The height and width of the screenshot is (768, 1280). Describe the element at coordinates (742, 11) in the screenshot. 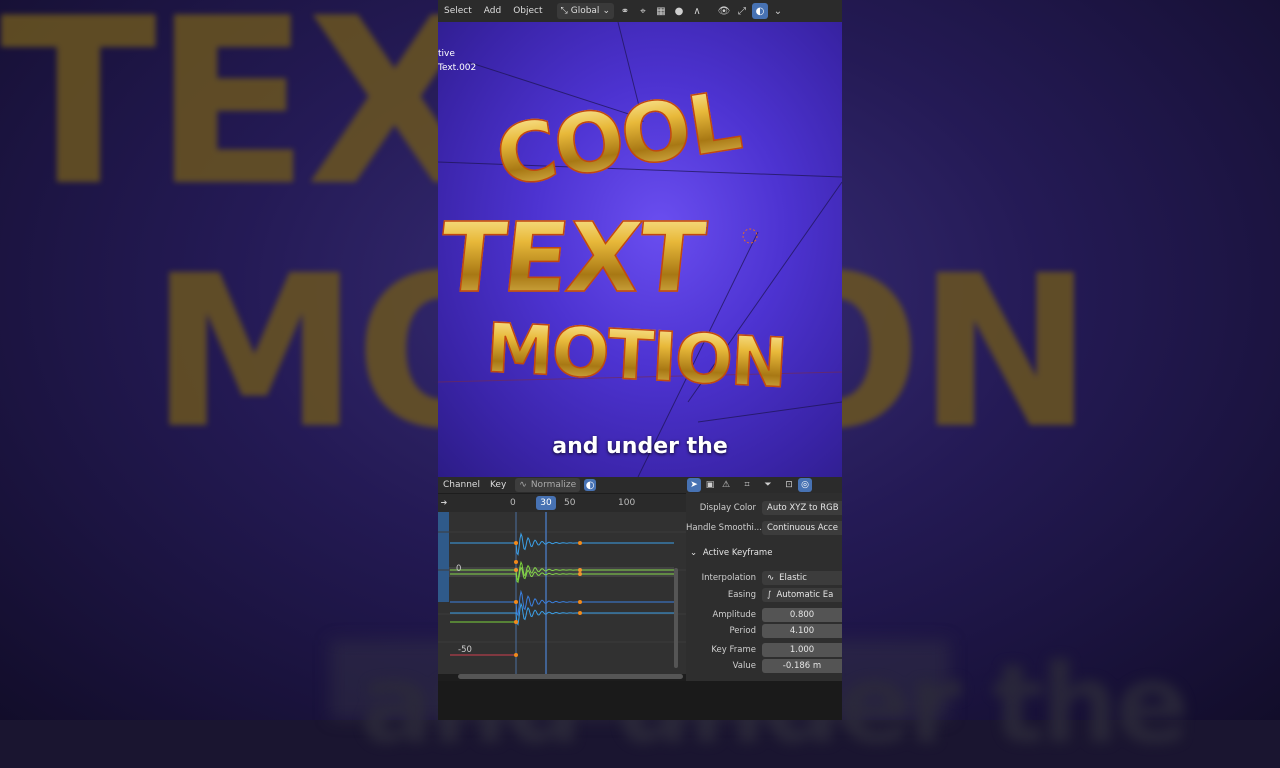

I see `gizmo-icon: ⤢` at that location.